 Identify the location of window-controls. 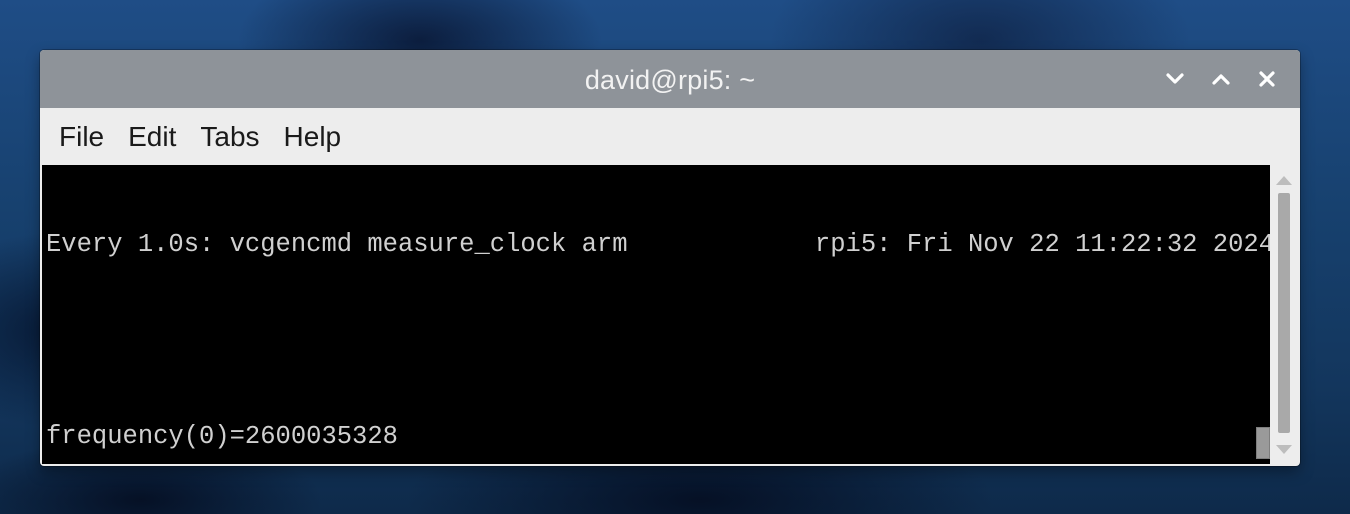
(1221, 79).